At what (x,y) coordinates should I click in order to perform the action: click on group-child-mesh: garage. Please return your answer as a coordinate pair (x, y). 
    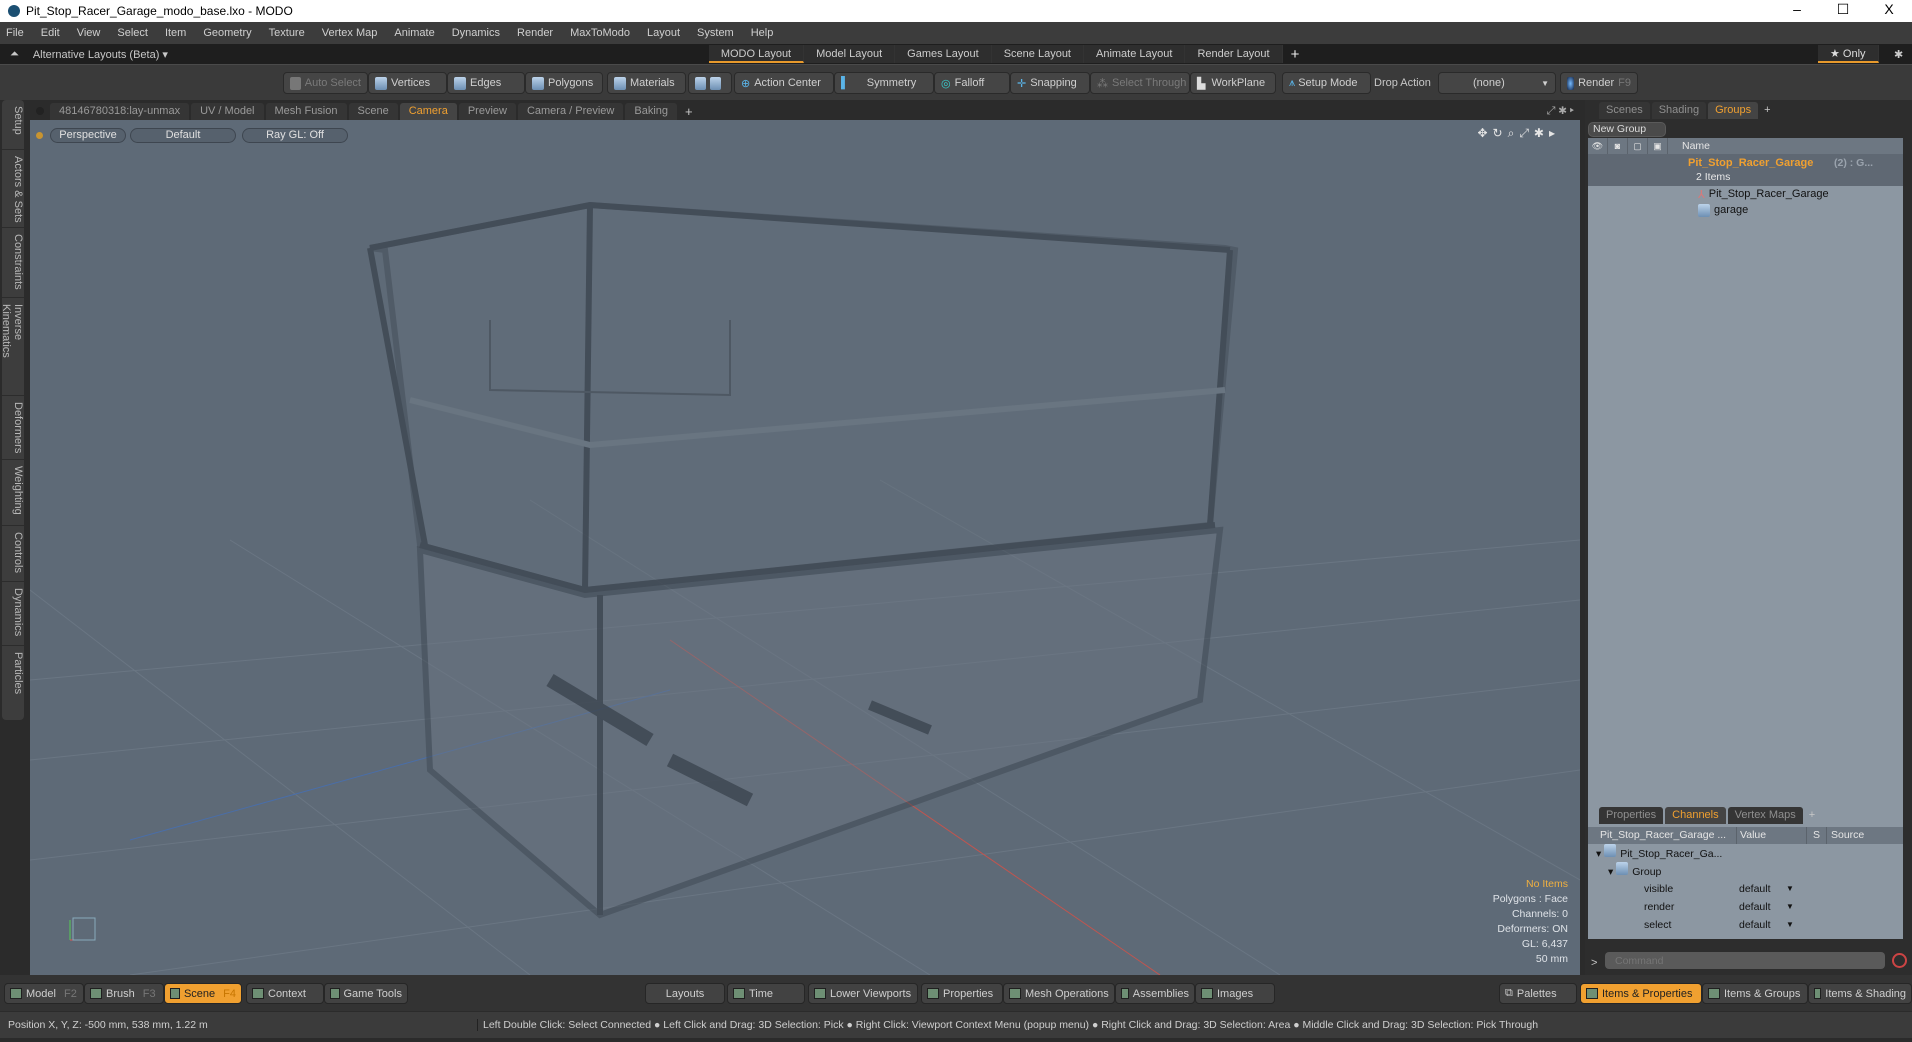
    Looking at the image, I should click on (1745, 210).